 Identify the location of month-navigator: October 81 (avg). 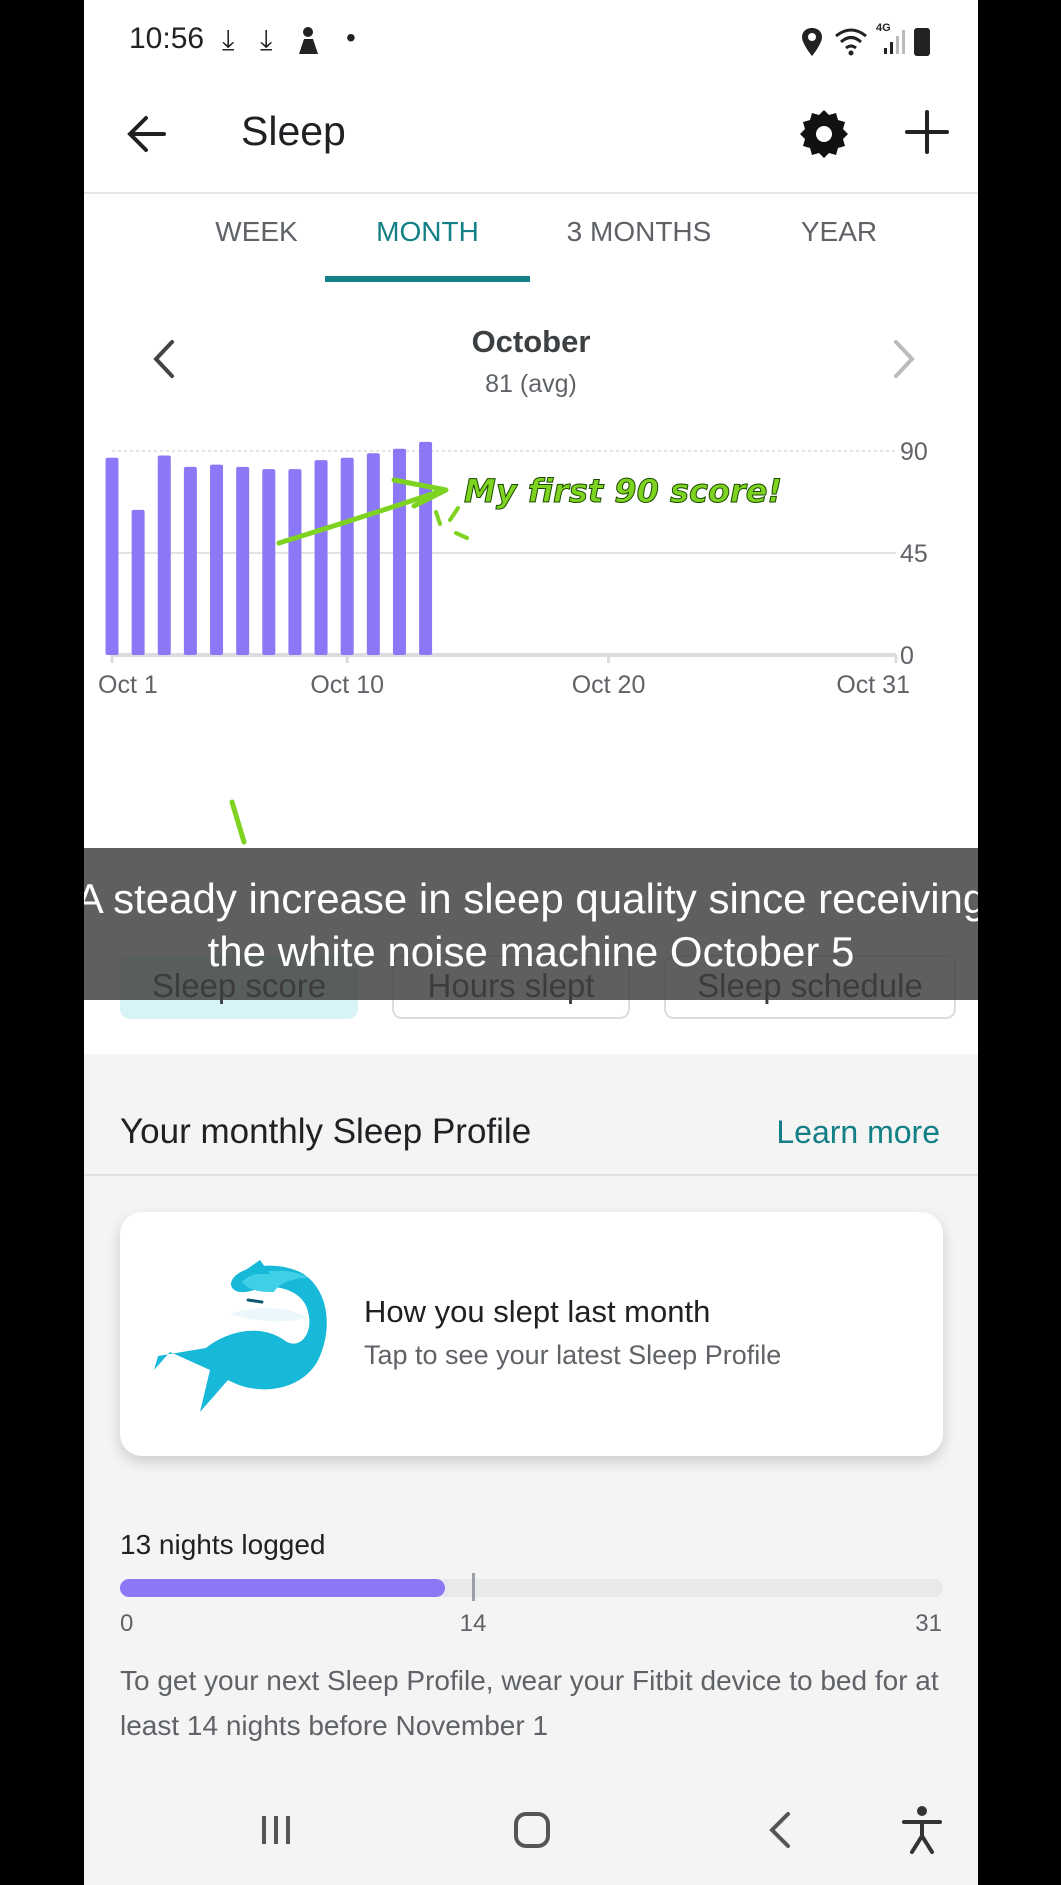
(531, 360).